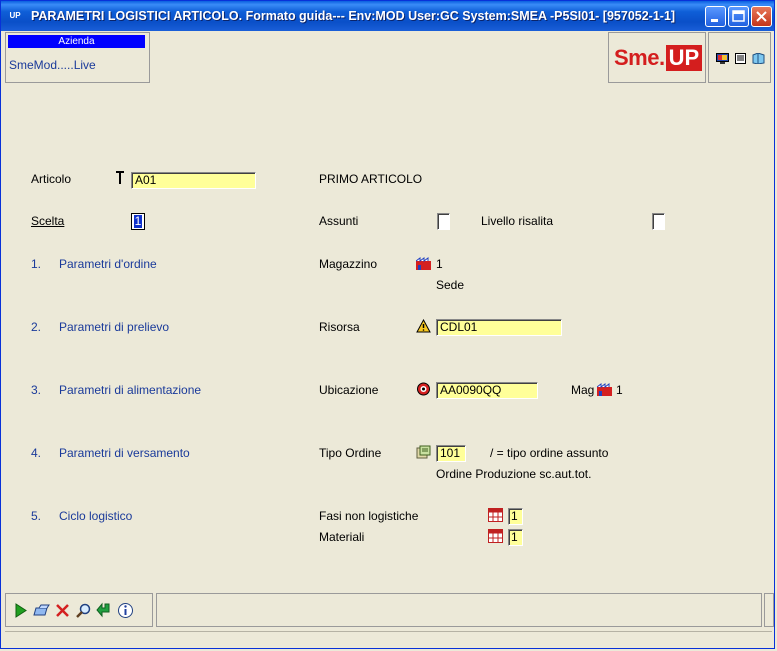 Image resolution: width=777 pixels, height=651 pixels. What do you see at coordinates (104, 610) in the screenshot?
I see `back-icon` at bounding box center [104, 610].